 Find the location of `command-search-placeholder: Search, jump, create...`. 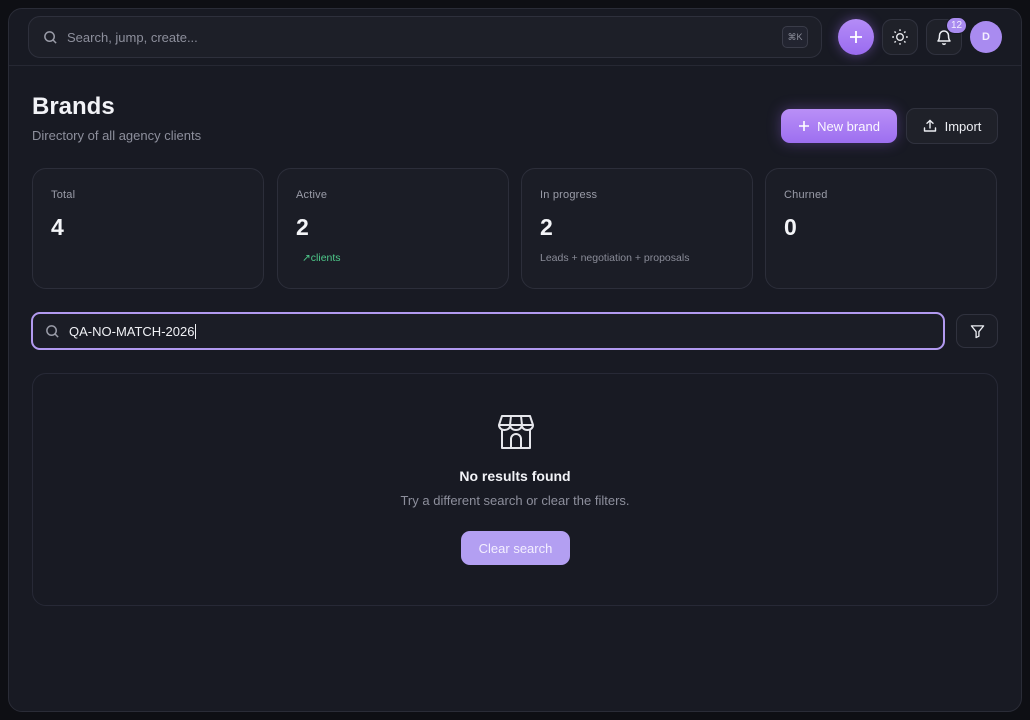

command-search-placeholder: Search, jump, create... is located at coordinates (132, 37).